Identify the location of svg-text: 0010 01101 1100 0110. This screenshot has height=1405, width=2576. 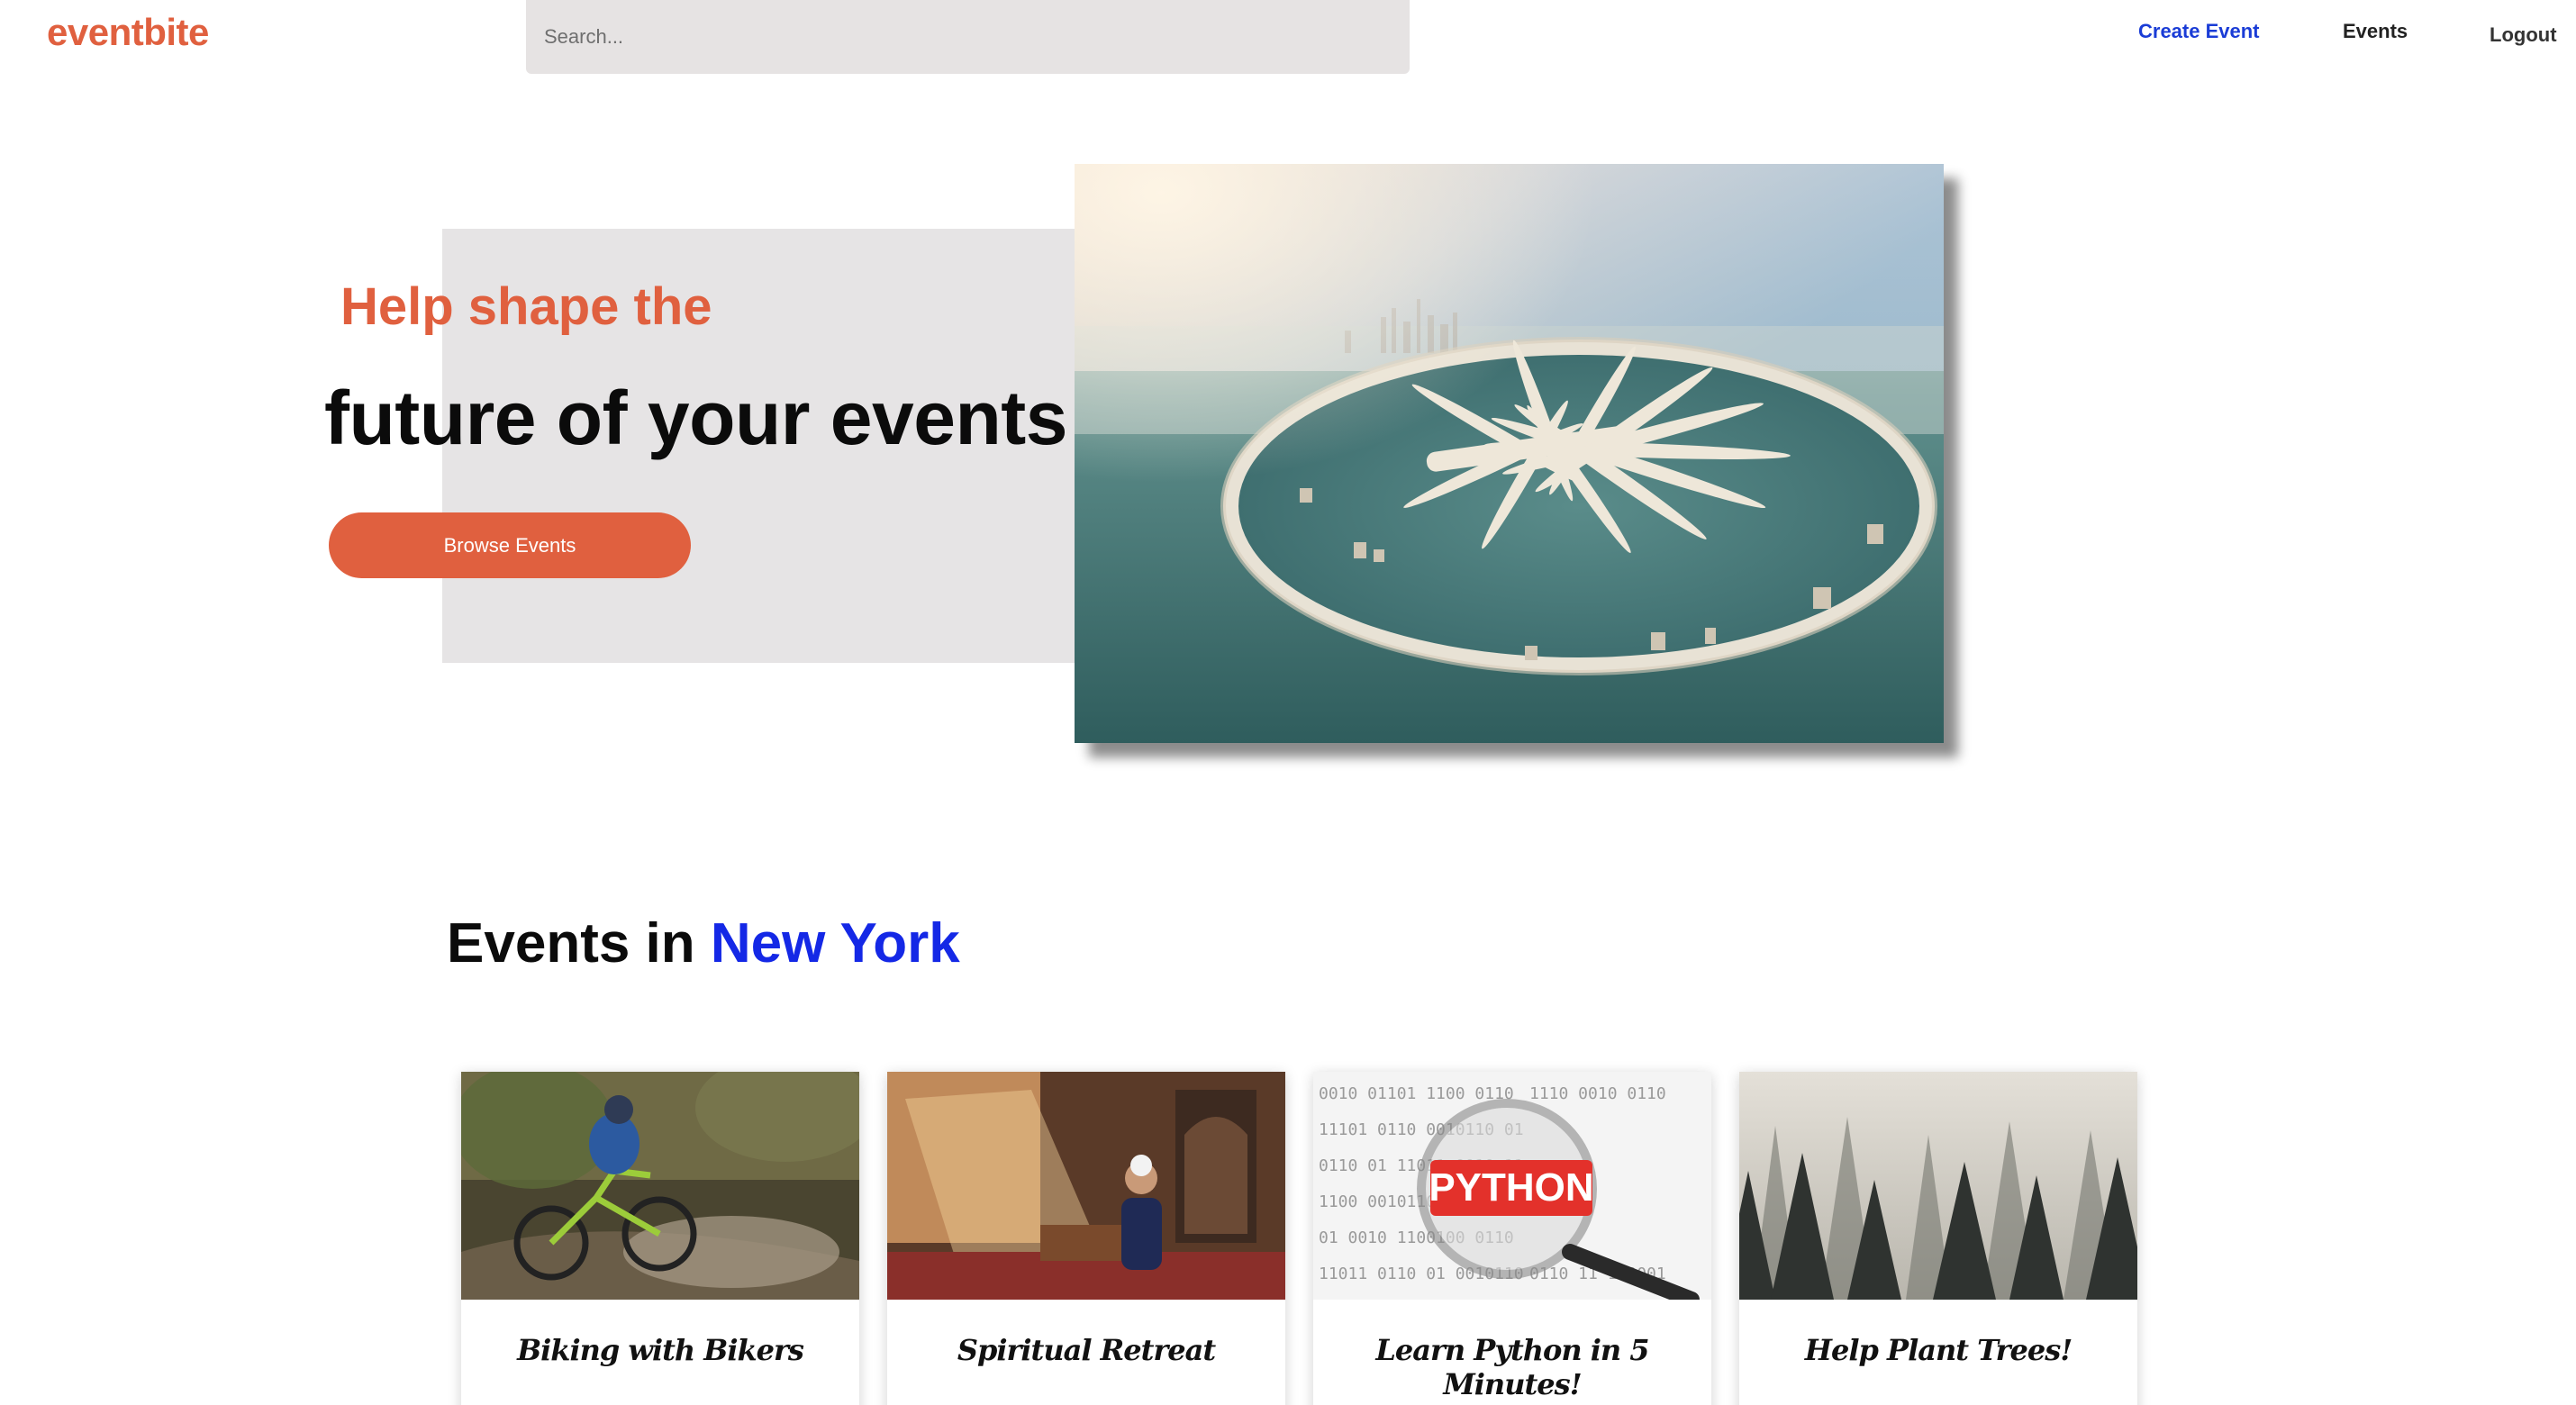
(1417, 1093).